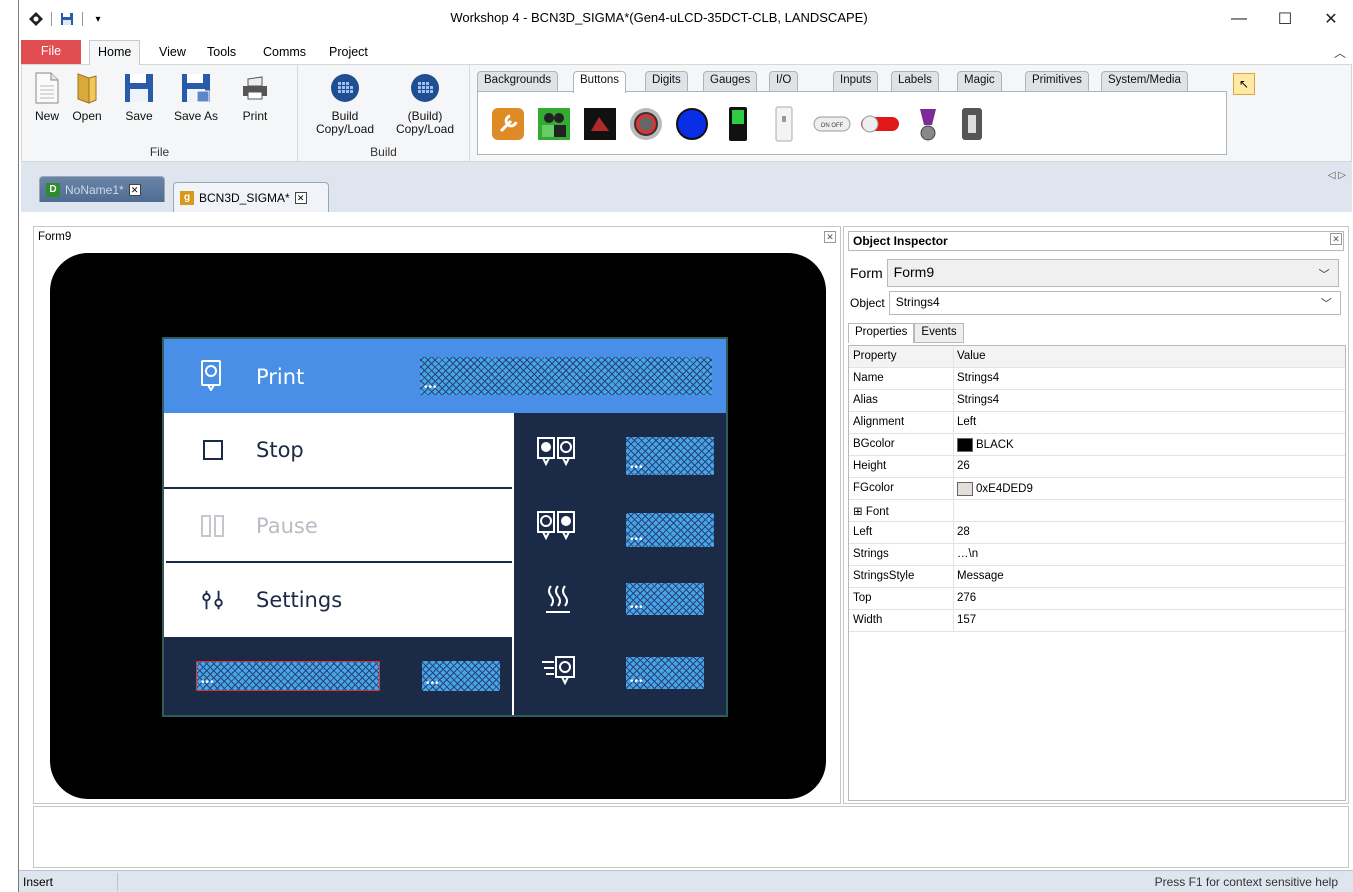 The width and height of the screenshot is (1353, 892). Describe the element at coordinates (102, 189) in the screenshot. I see `doc-tab-noname1: D NoName1* ✕` at that location.